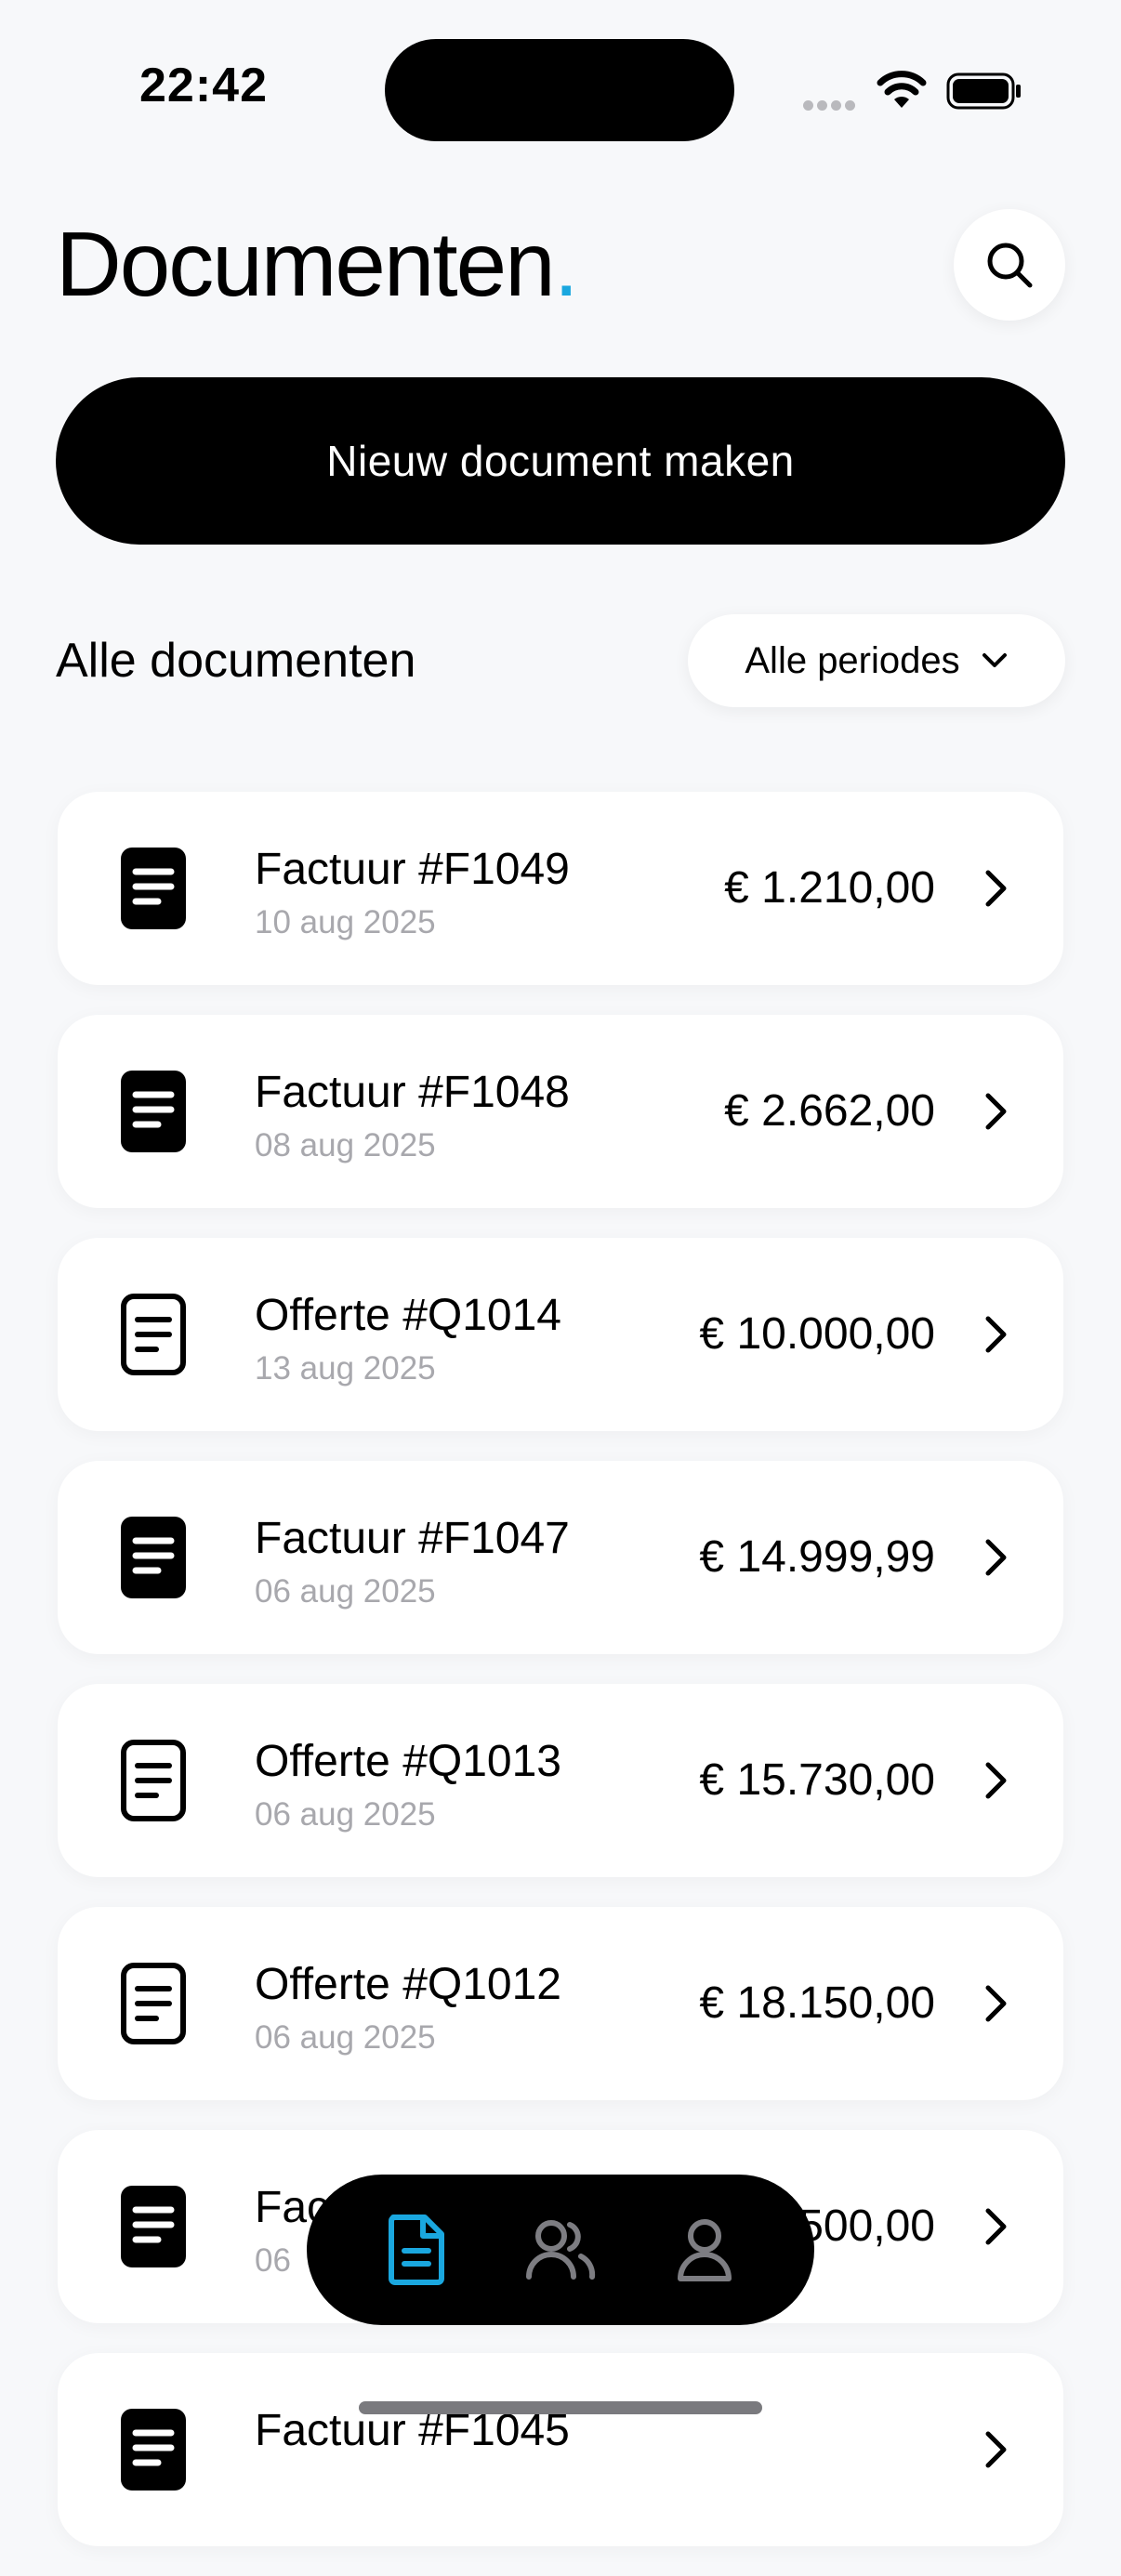 The width and height of the screenshot is (1121, 2576). I want to click on document-row: Offerte #Q1013 06 aug 2025 € 15.730,00, so click(560, 1780).